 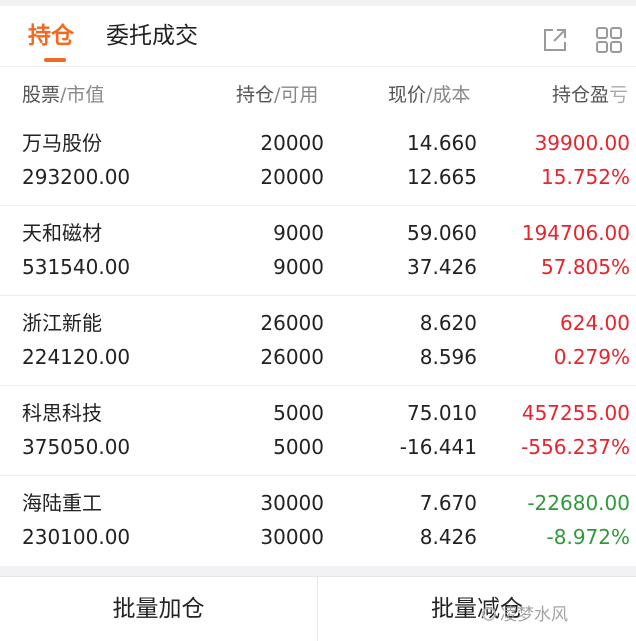 What do you see at coordinates (292, 503) in the screenshot?
I see `position-qty: 30000` at bounding box center [292, 503].